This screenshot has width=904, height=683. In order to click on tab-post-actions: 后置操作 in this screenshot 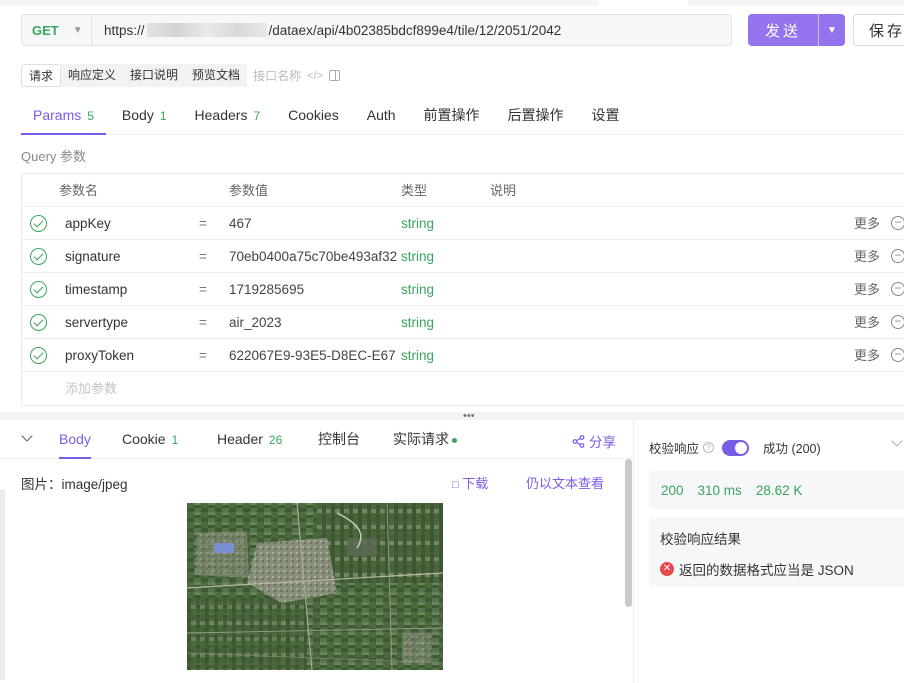, I will do `click(536, 117)`.